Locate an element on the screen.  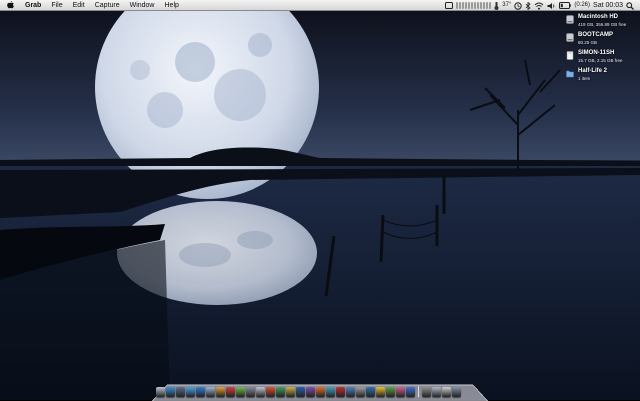
thermometer-icon is located at coordinates (496, 5).